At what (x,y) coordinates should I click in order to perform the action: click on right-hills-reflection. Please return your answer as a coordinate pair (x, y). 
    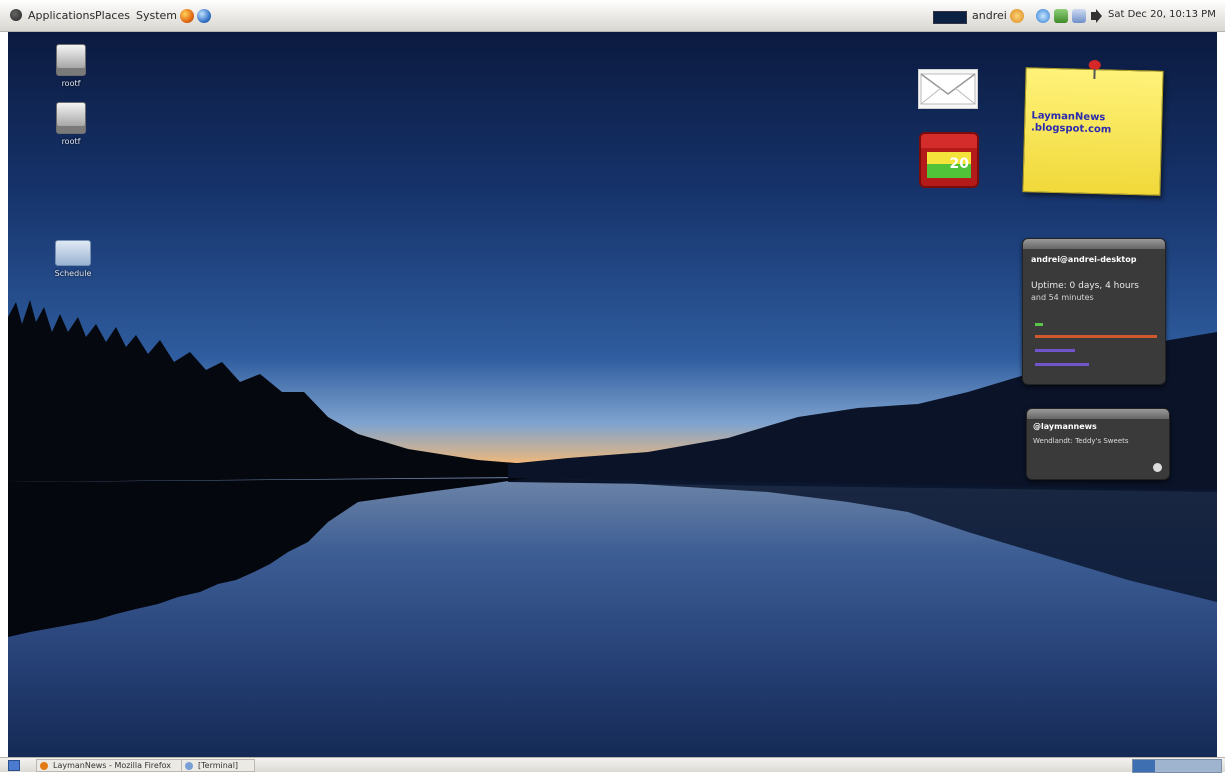
    Looking at the image, I should click on (872, 540).